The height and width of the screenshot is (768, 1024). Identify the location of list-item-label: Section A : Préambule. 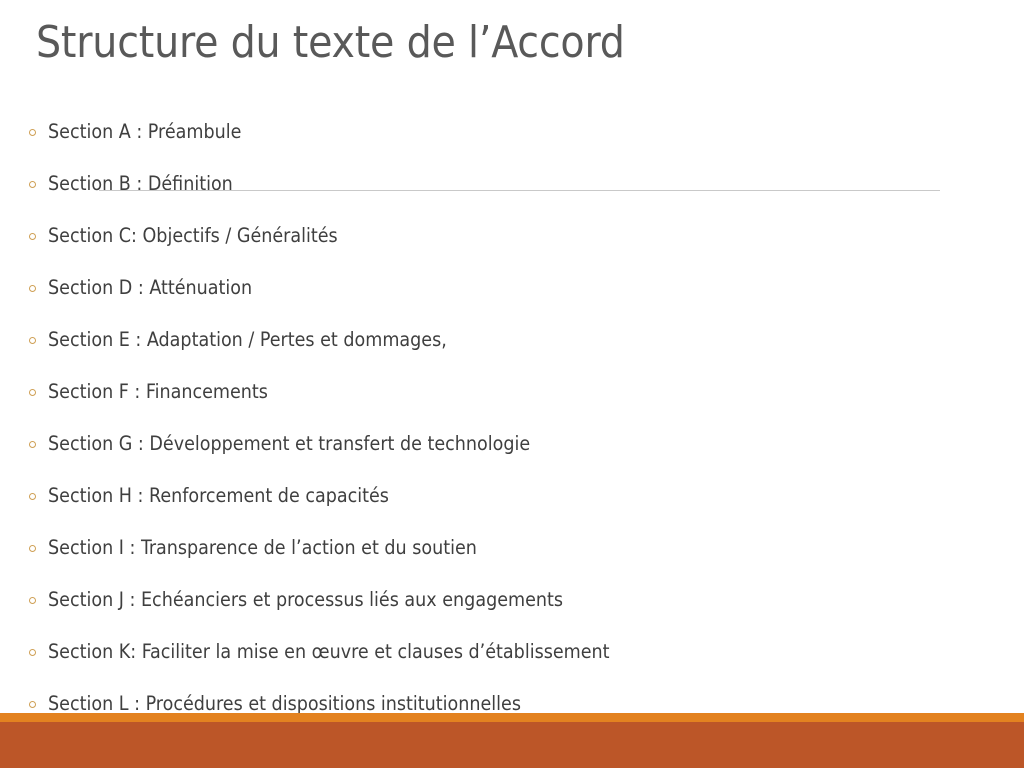
(145, 132).